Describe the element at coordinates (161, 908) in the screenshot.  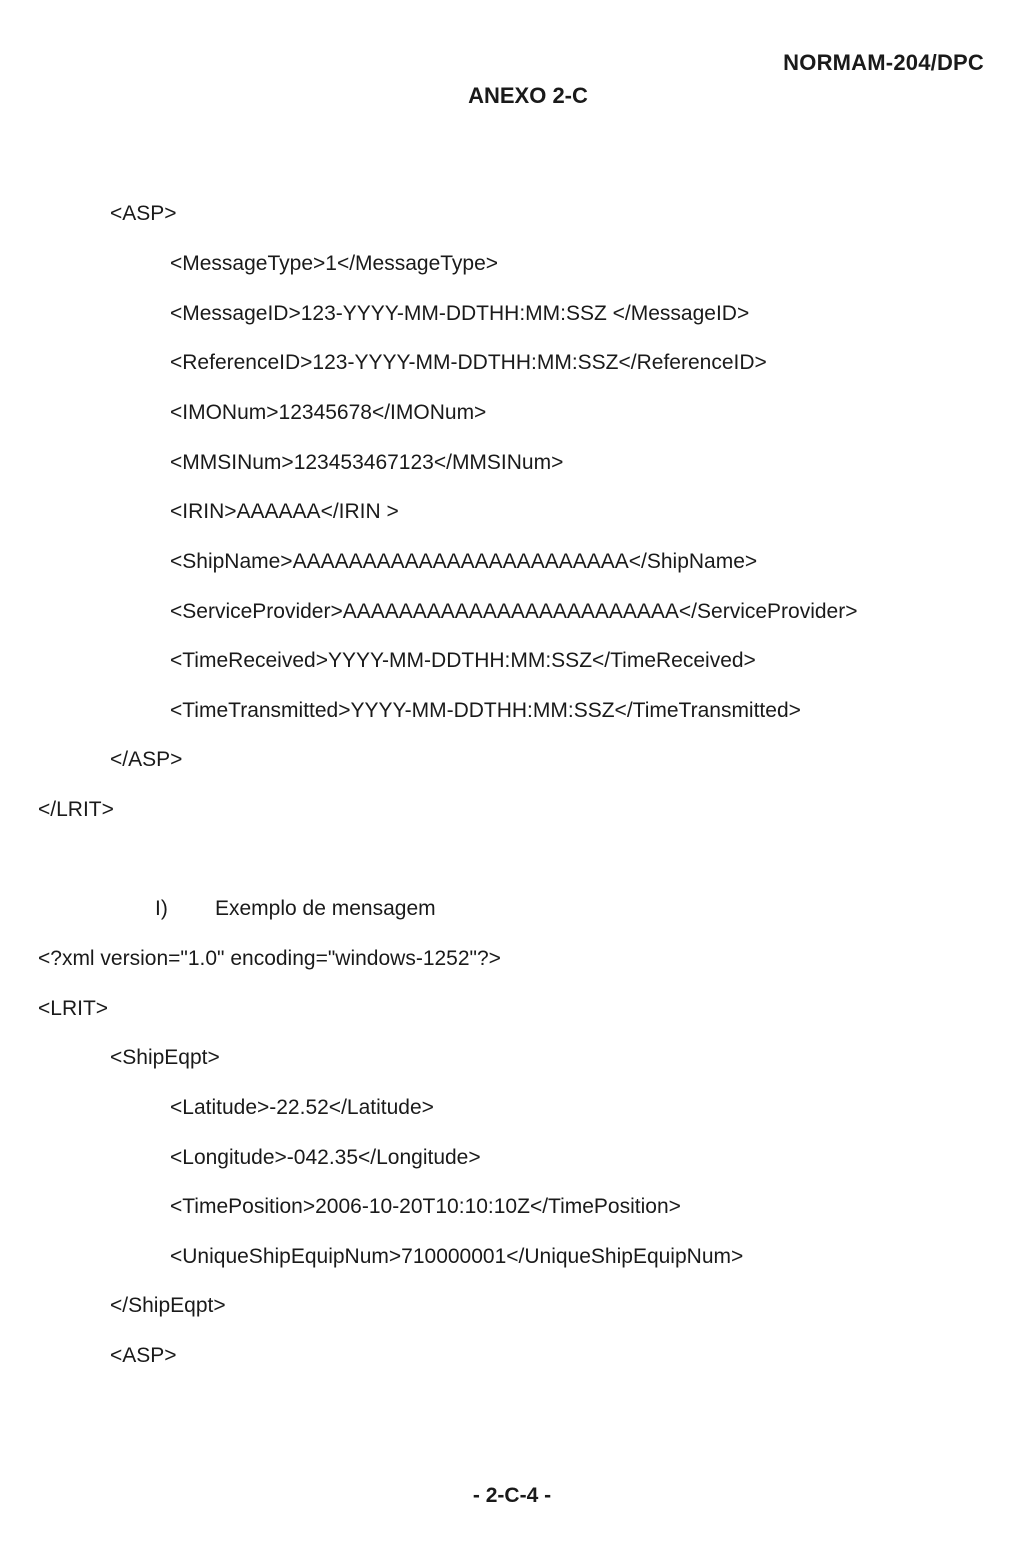
I see `section-number: I)` at that location.